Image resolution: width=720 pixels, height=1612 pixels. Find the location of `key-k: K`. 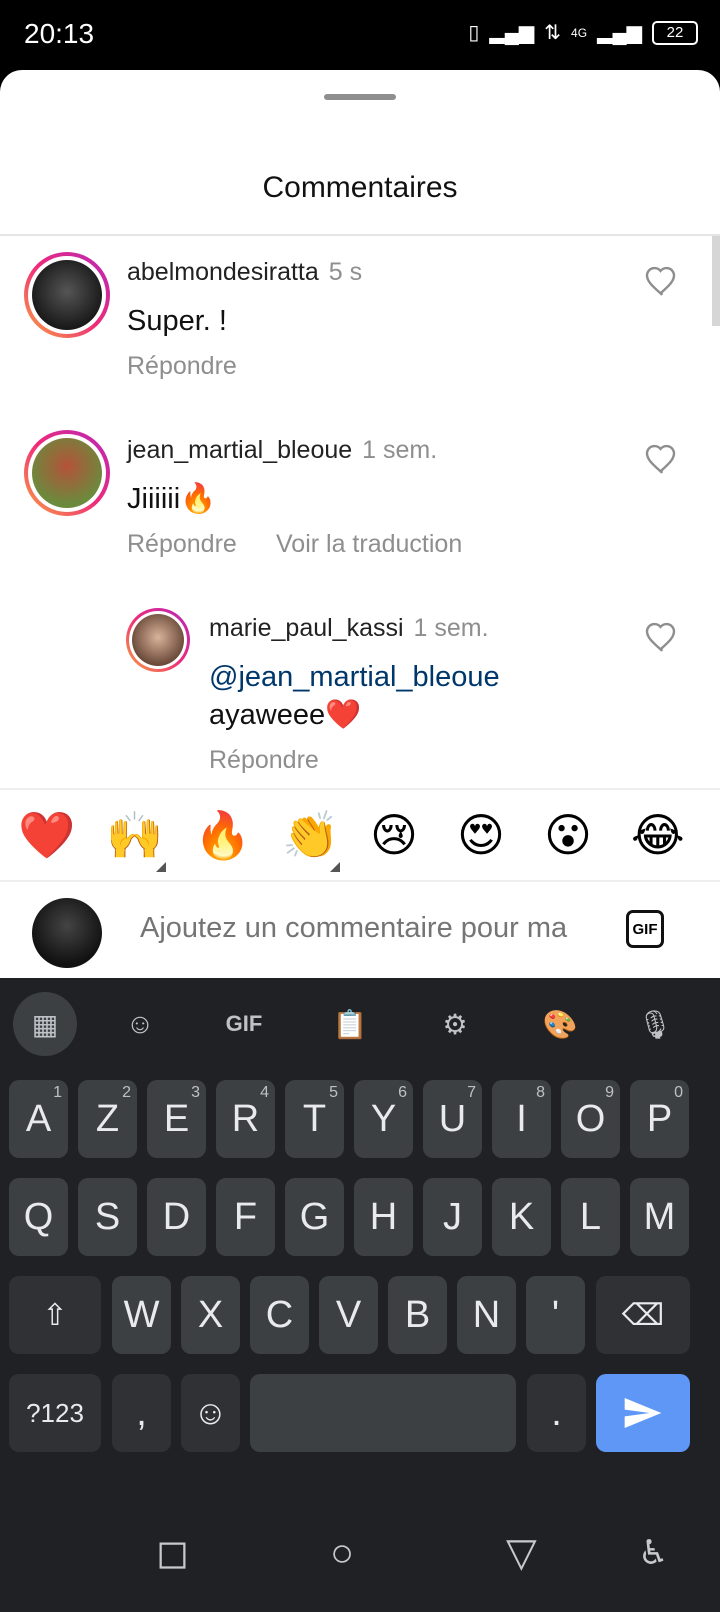

key-k: K is located at coordinates (521, 1217).